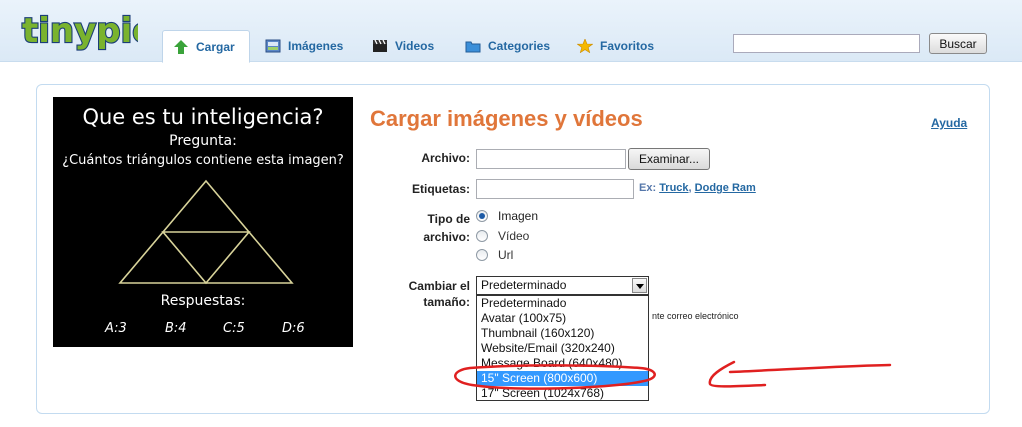 Image resolution: width=1022 pixels, height=427 pixels. What do you see at coordinates (555, 189) in the screenshot?
I see `tags-input` at bounding box center [555, 189].